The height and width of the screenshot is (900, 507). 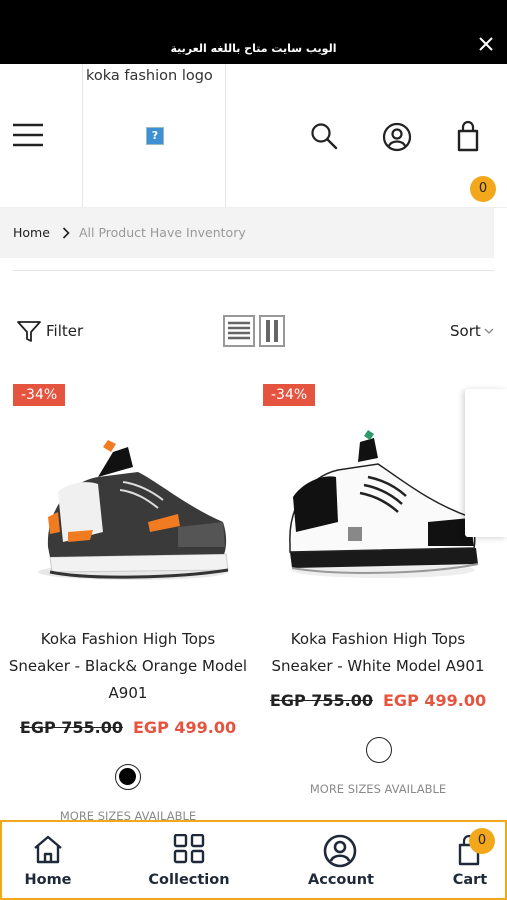 I want to click on breadcrumb: Home All Product Have Inventory, so click(x=247, y=233).